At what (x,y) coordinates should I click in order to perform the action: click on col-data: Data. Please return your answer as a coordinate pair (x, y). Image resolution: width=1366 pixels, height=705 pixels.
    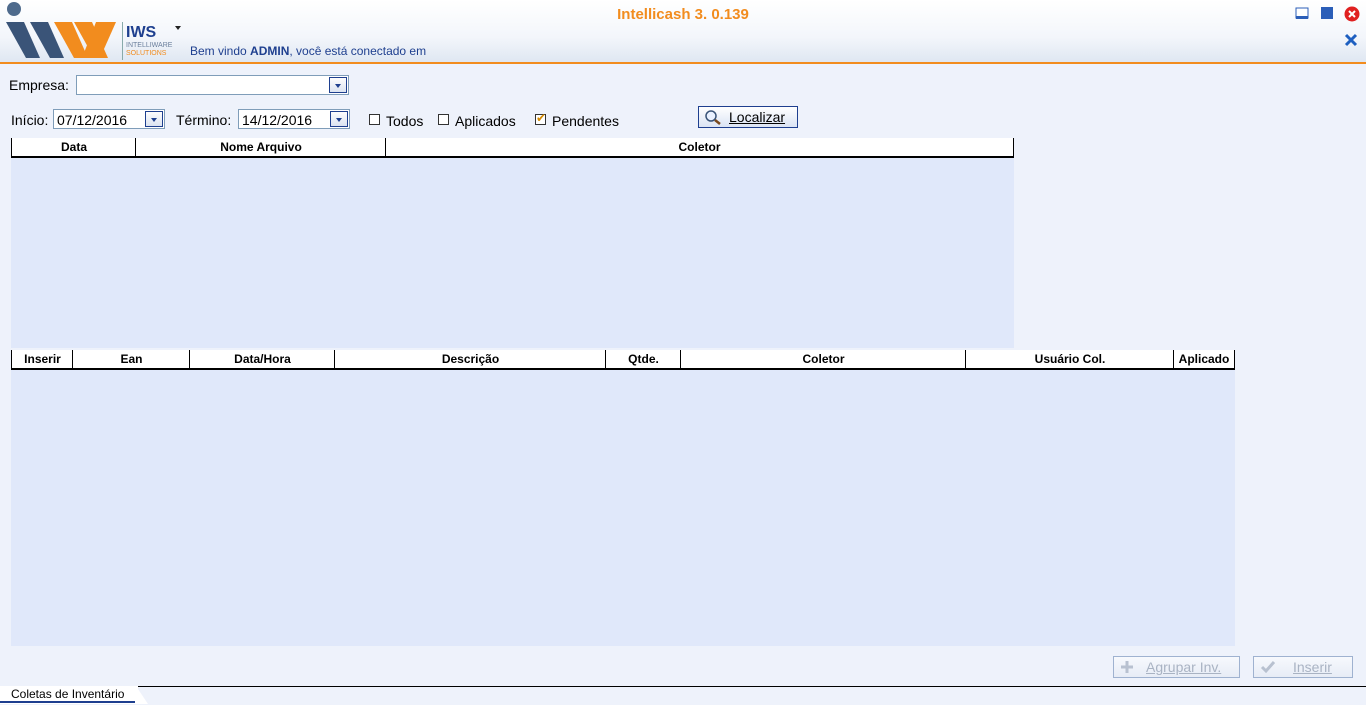
    Looking at the image, I should click on (73, 147).